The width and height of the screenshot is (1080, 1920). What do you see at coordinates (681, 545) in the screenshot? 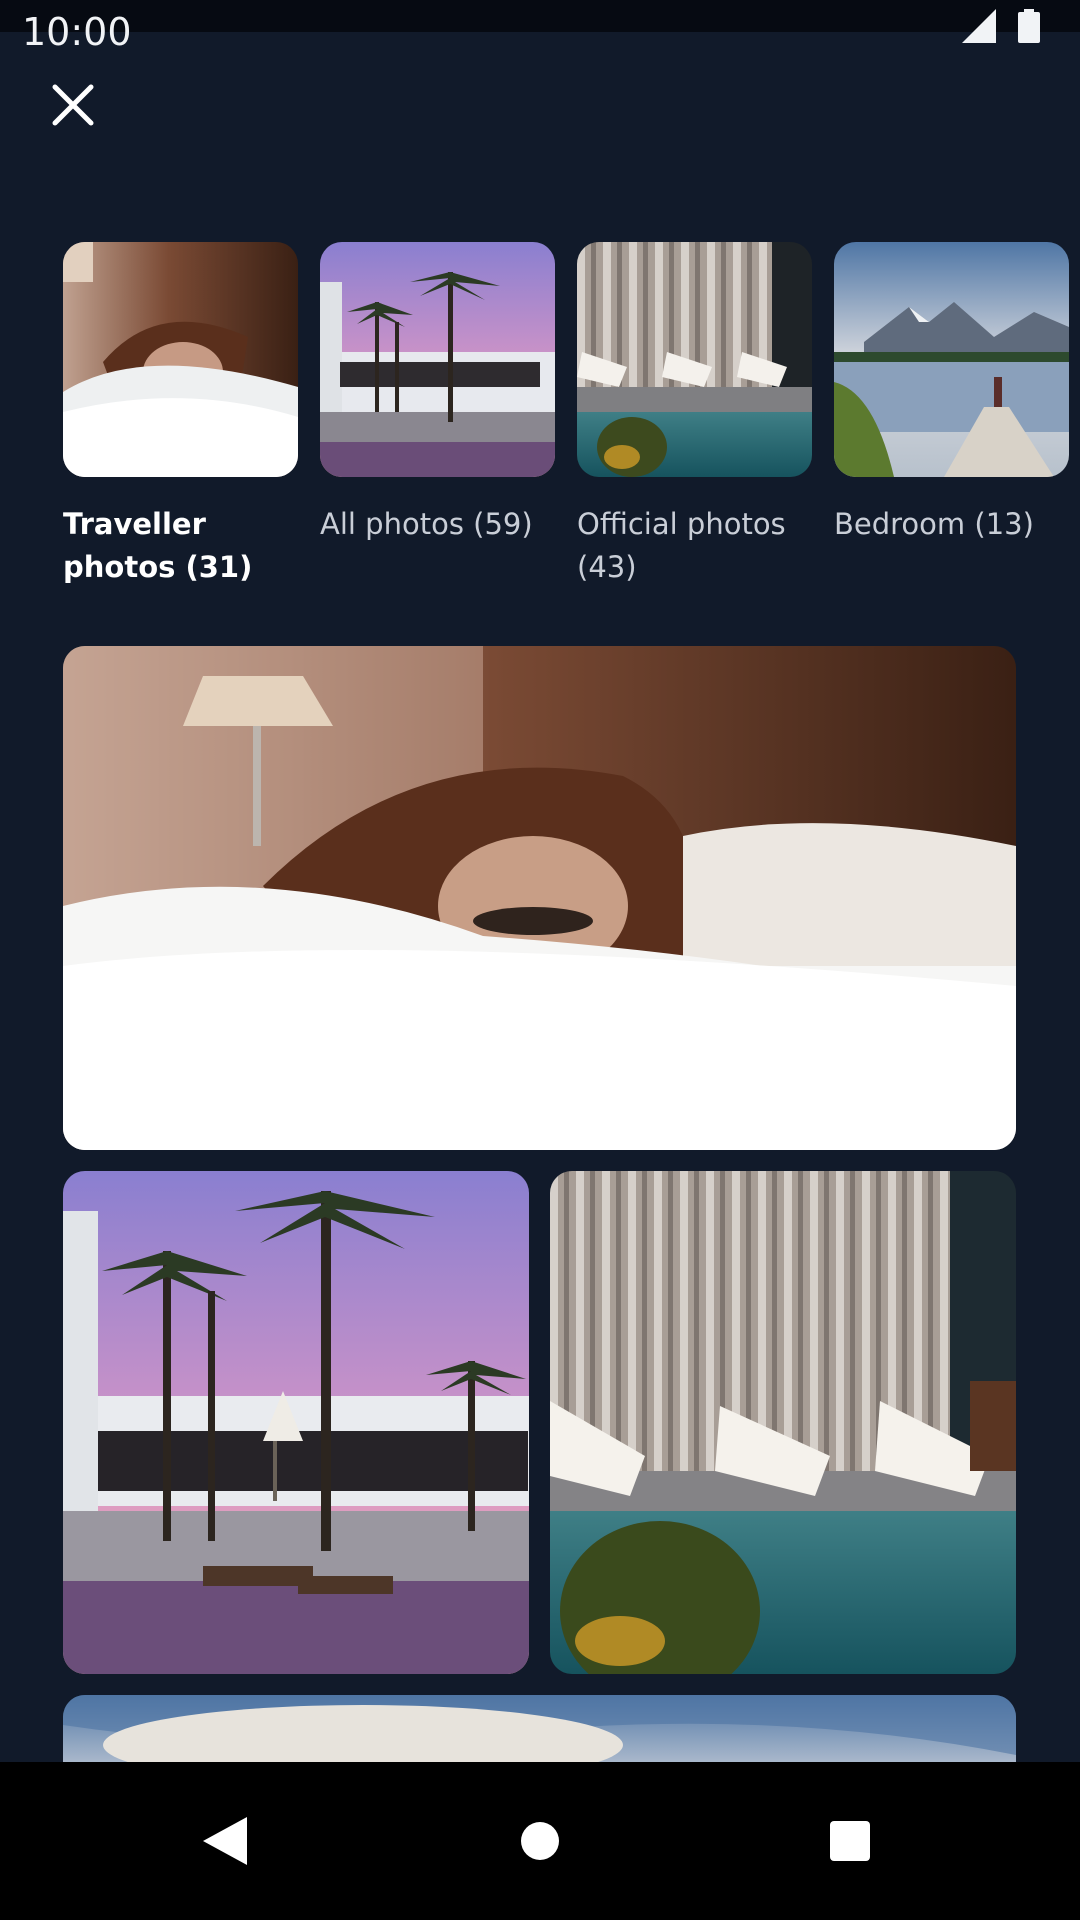
I see `album-label: Official photos (43)` at bounding box center [681, 545].